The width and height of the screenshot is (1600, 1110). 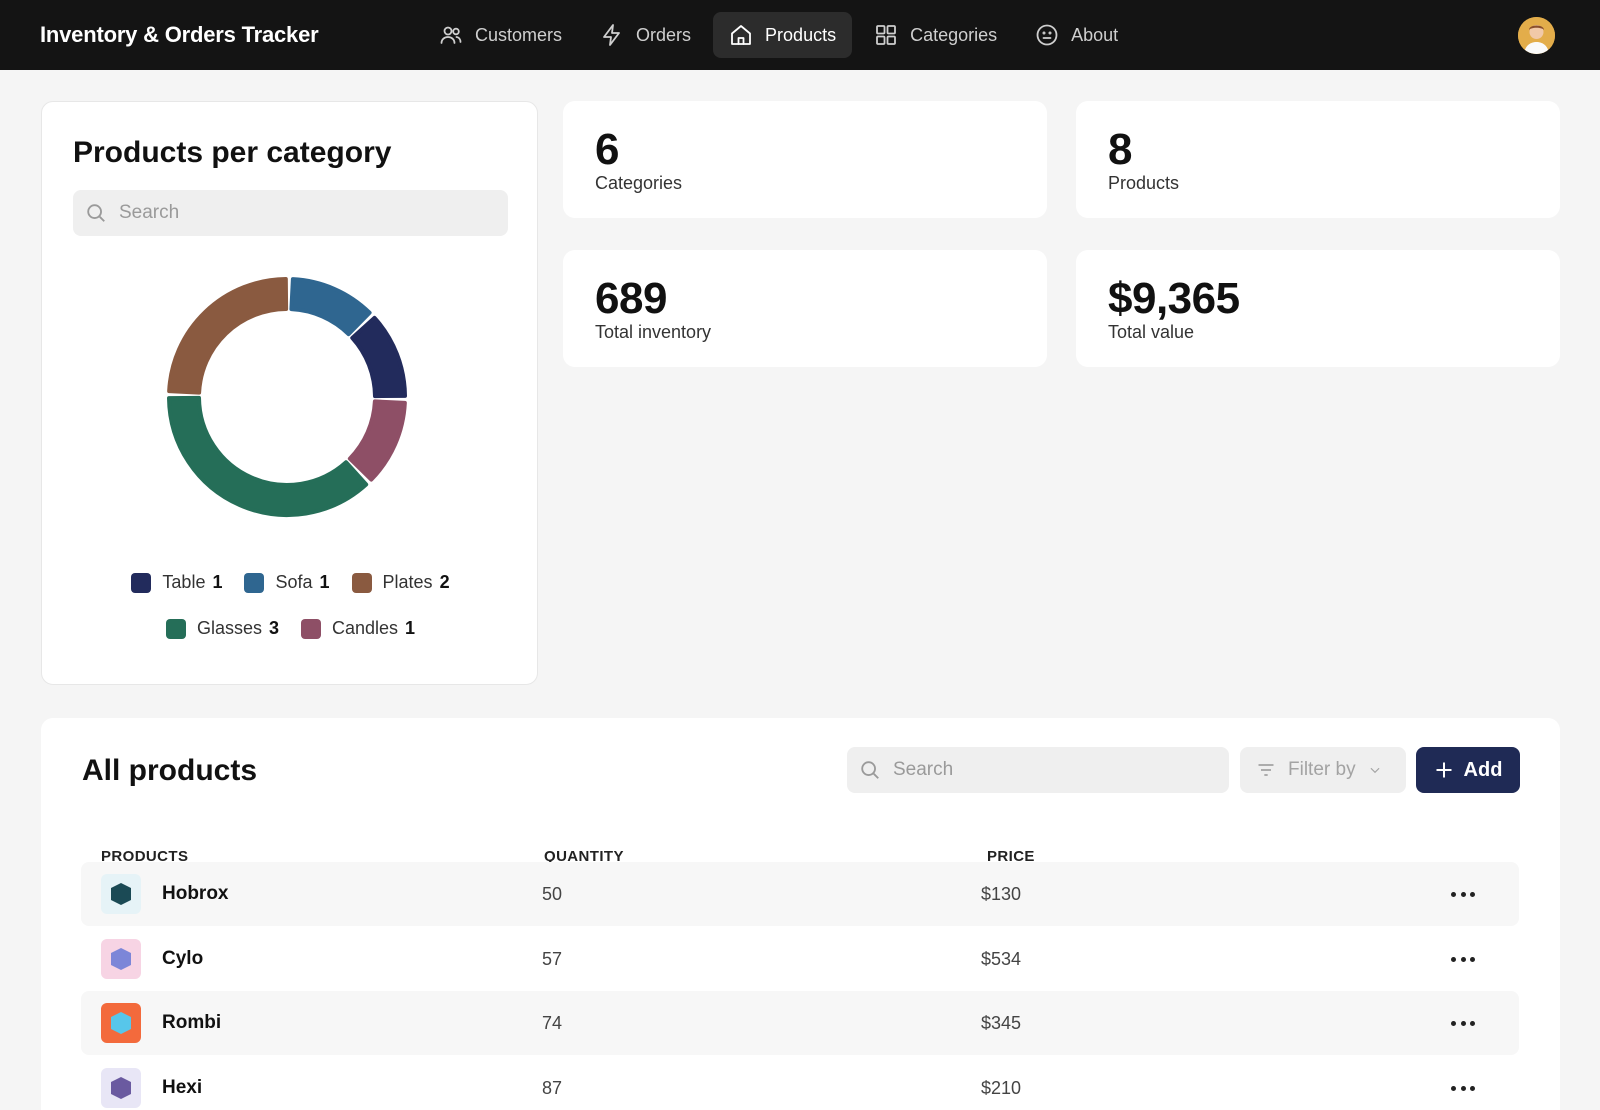 I want to click on nav-item-customers: Customers, so click(x=500, y=35).